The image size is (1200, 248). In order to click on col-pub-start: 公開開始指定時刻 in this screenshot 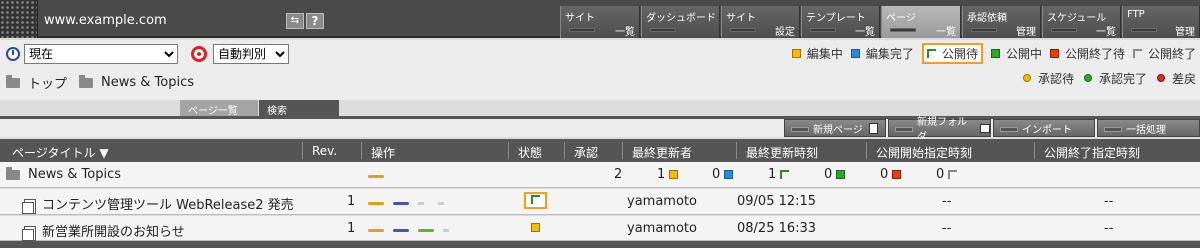, I will do `click(924, 153)`.